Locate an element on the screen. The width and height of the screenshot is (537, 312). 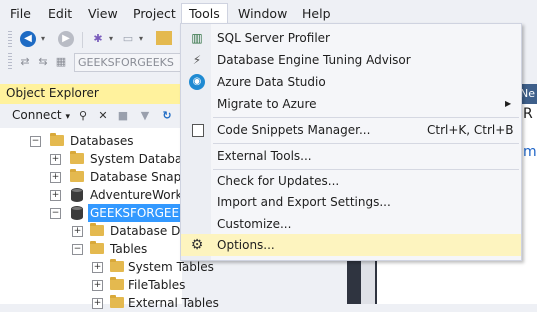
submenu-arrow-icon: ▶ is located at coordinates (508, 103).